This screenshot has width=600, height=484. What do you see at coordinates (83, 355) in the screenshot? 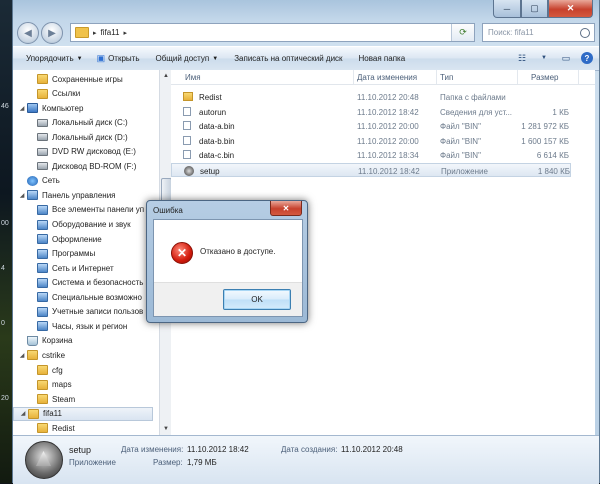
I see `nav-item: ◢ cstrike` at bounding box center [83, 355].